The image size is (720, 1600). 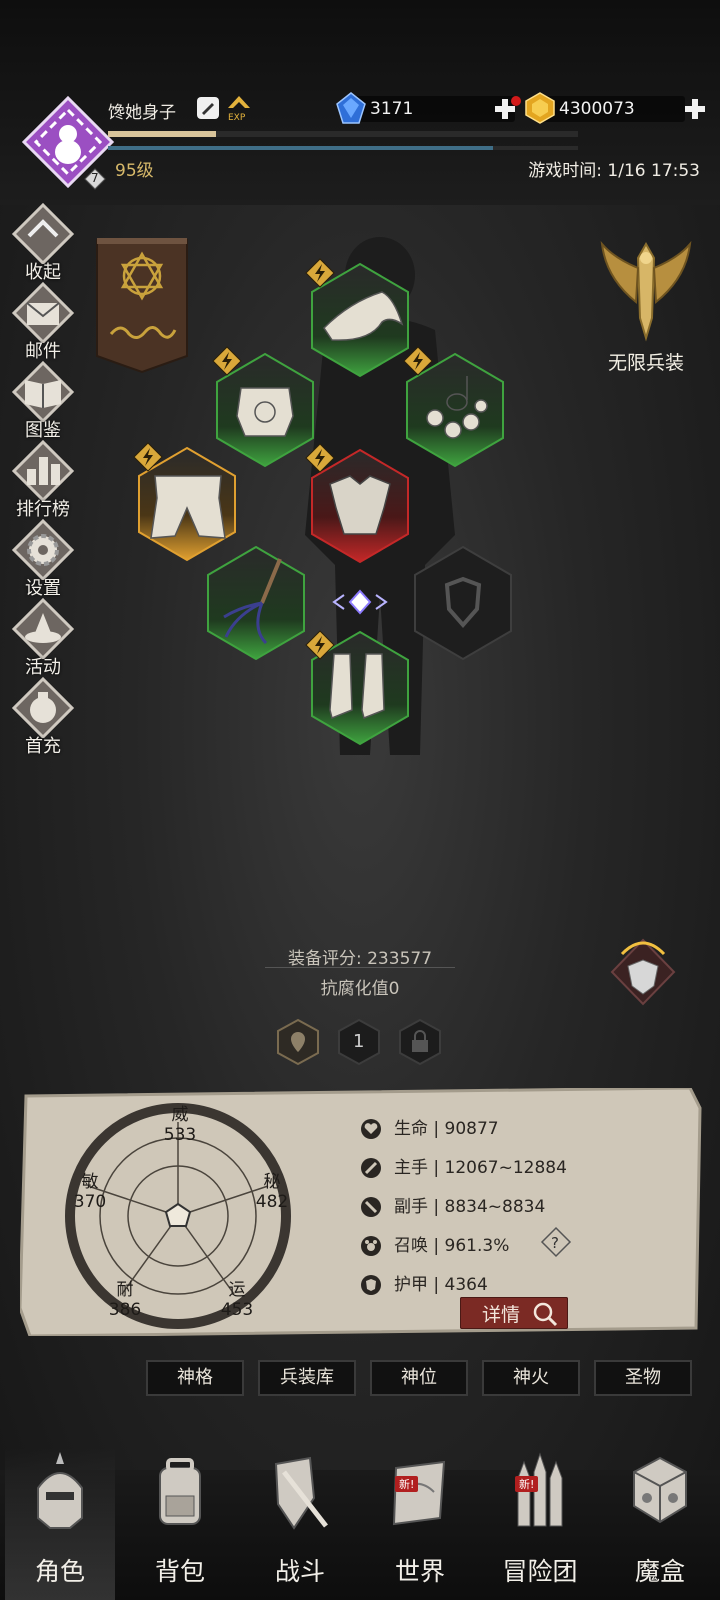 What do you see at coordinates (179, 1571) in the screenshot?
I see `nav-label: 背包` at bounding box center [179, 1571].